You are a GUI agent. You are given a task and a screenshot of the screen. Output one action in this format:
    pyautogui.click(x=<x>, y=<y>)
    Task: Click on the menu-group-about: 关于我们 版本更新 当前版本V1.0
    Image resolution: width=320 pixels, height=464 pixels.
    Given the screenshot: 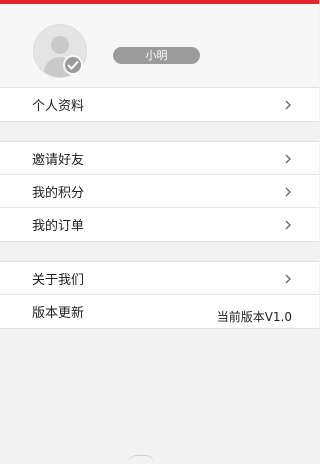 What is the action you would take?
    pyautogui.click(x=159, y=295)
    